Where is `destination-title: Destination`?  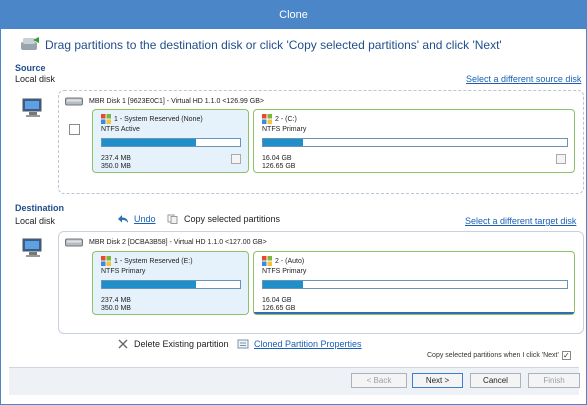 destination-title: Destination is located at coordinates (40, 208).